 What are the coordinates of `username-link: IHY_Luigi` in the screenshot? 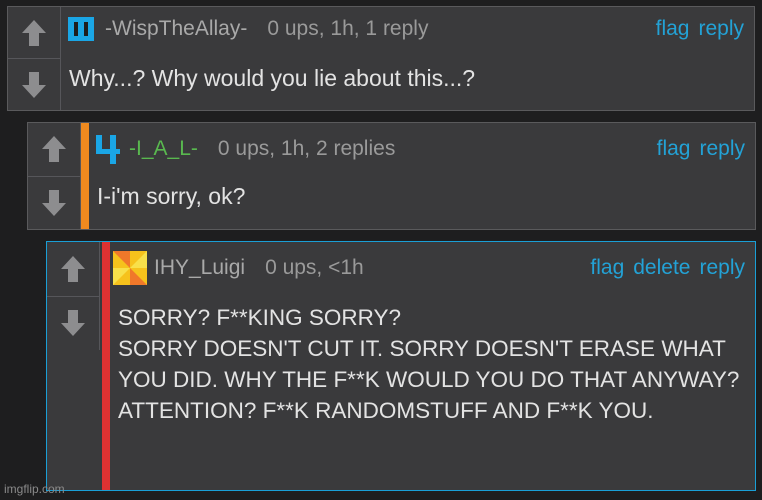 It's located at (199, 268).